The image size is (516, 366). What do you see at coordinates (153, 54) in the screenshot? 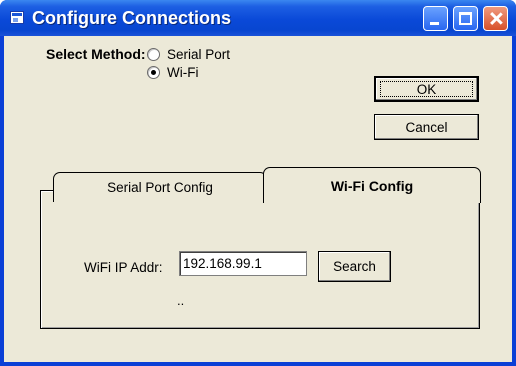
I see `radio-serial-port-indicator` at bounding box center [153, 54].